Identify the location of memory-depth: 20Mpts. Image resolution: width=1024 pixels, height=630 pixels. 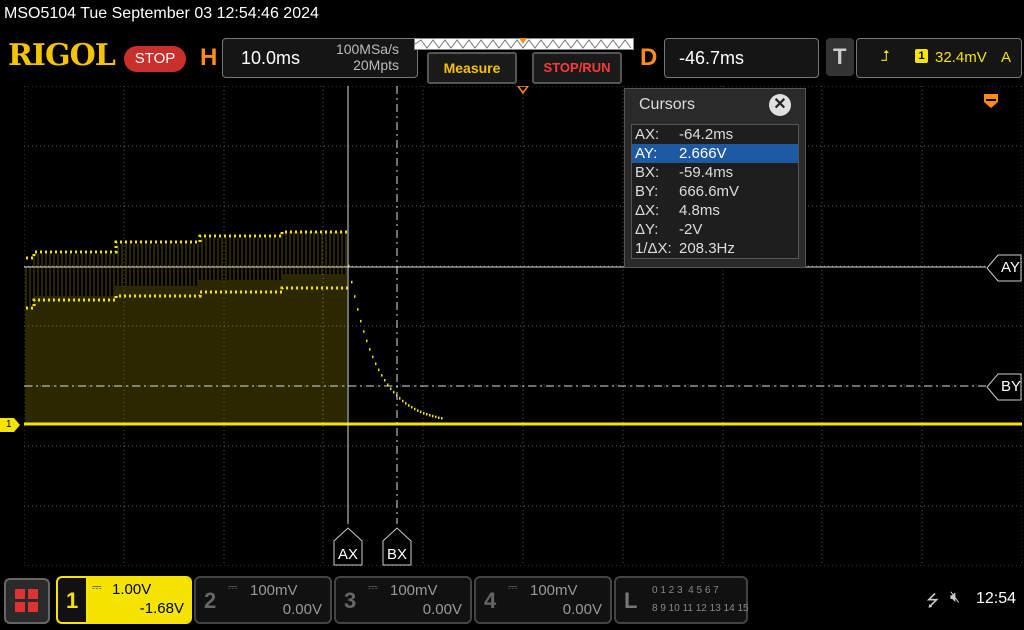
(376, 65).